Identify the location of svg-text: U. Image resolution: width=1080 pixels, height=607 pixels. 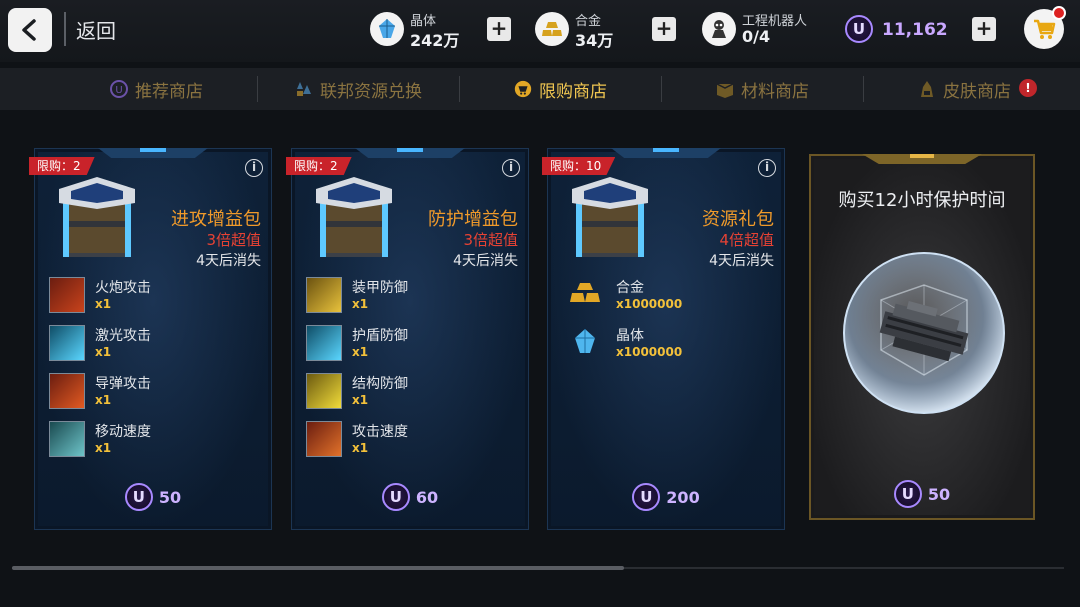
(118, 90).